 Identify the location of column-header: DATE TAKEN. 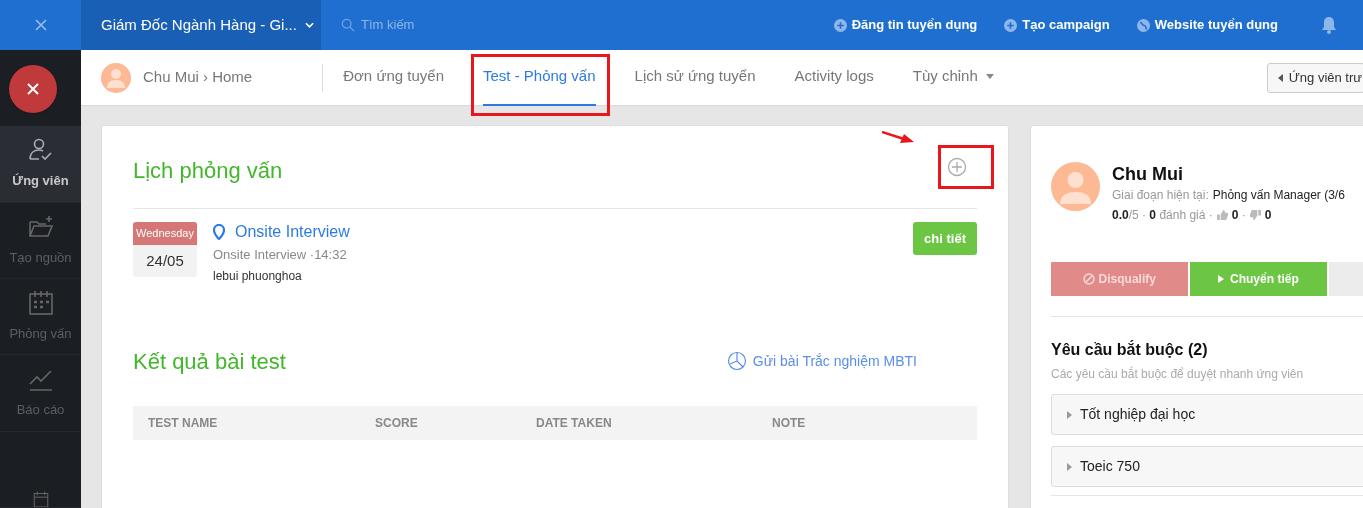
(574, 423).